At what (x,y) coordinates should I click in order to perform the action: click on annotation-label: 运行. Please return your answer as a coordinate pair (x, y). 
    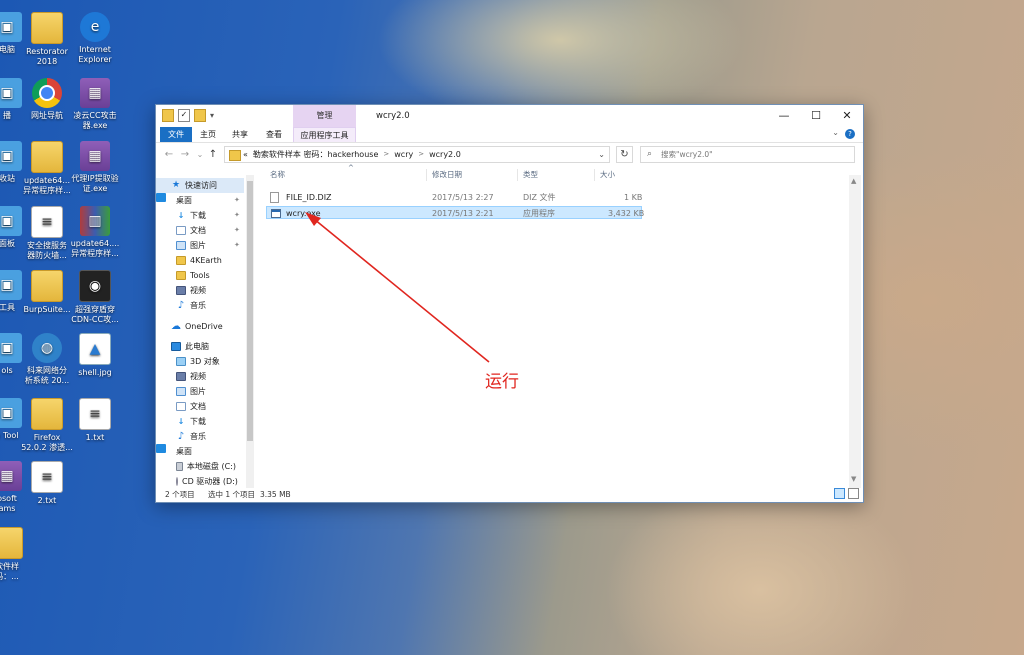
    Looking at the image, I should click on (502, 382).